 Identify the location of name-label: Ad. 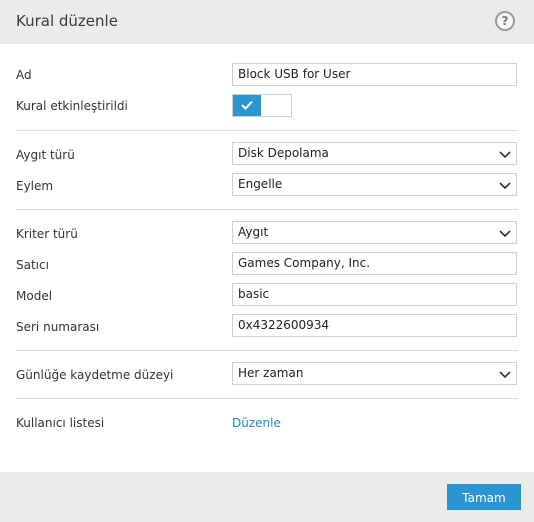
(24, 75).